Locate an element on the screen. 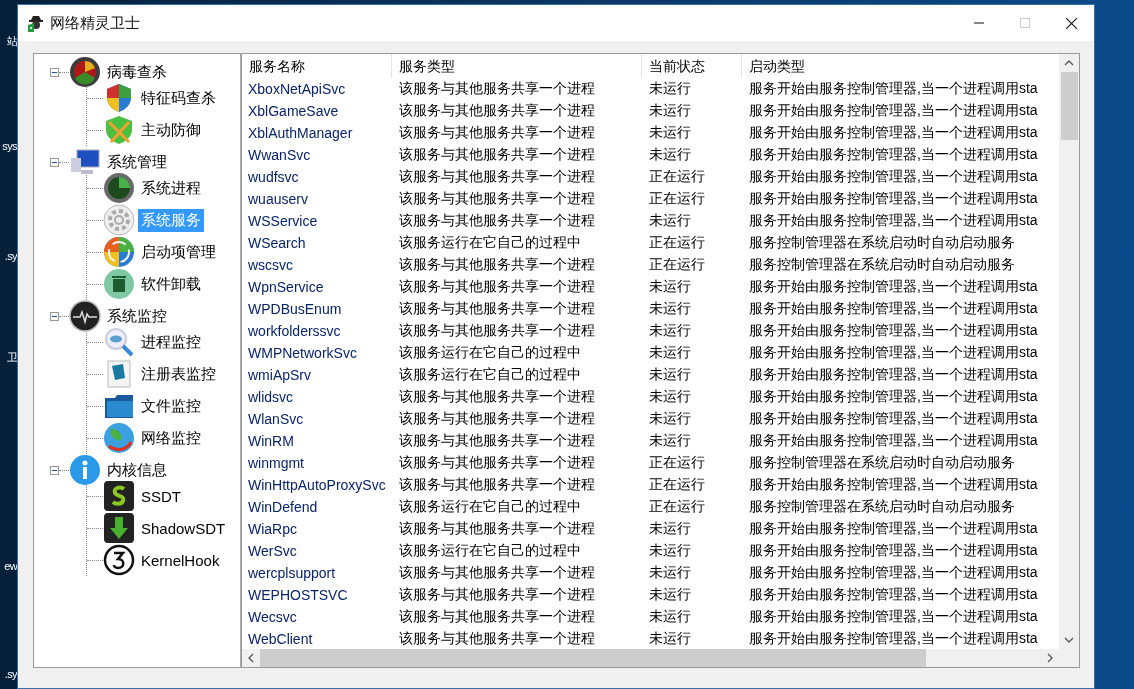 The image size is (1134, 689). tree-item: KernelHook is located at coordinates (180, 560).